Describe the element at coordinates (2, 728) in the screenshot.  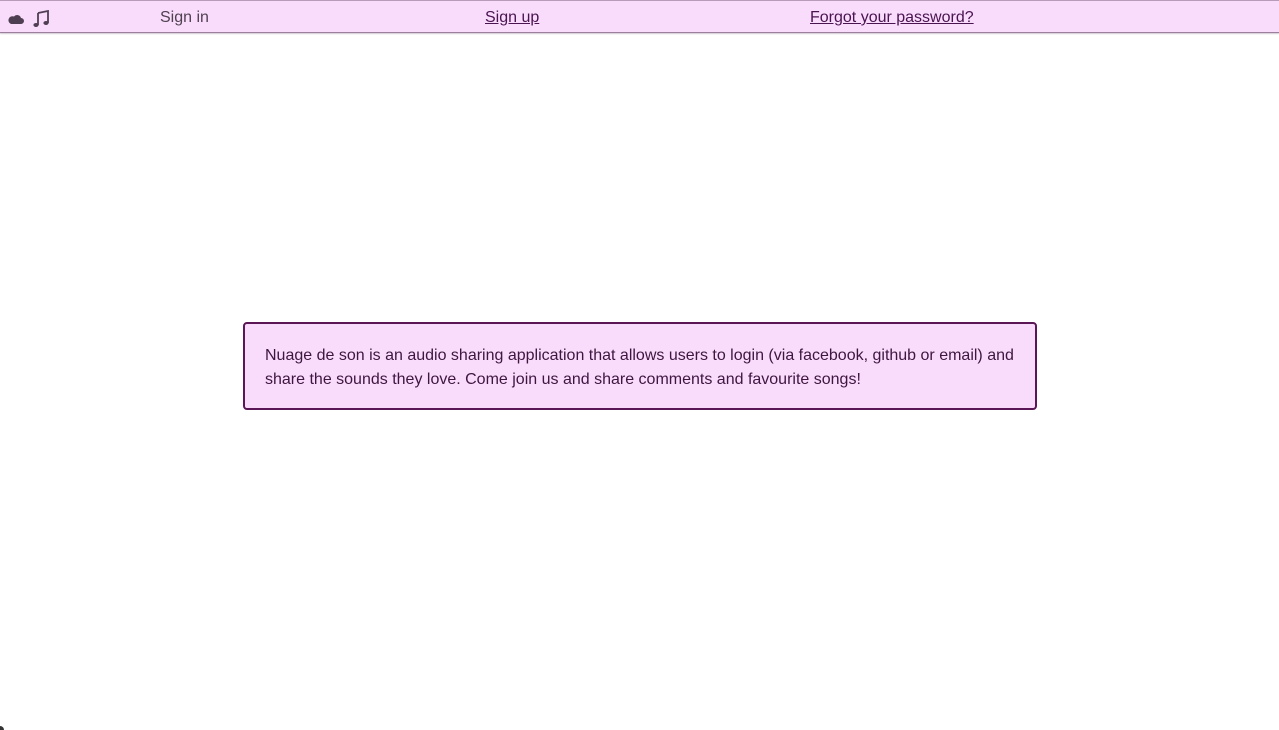
I see `window-corner` at that location.